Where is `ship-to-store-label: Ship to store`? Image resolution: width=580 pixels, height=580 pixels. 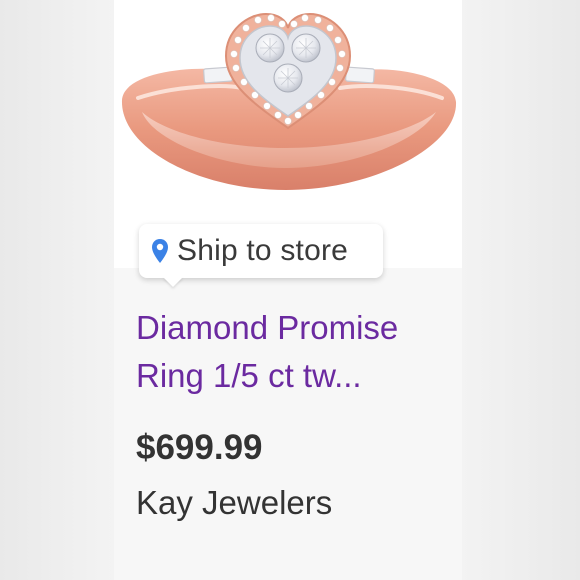
ship-to-store-label: Ship to store is located at coordinates (263, 250).